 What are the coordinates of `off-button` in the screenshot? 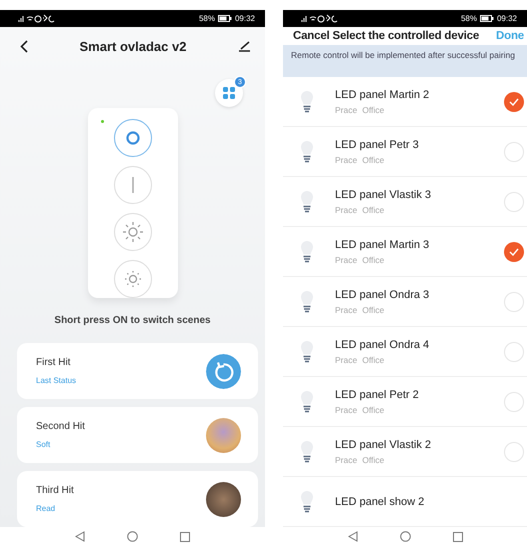 It's located at (133, 138).